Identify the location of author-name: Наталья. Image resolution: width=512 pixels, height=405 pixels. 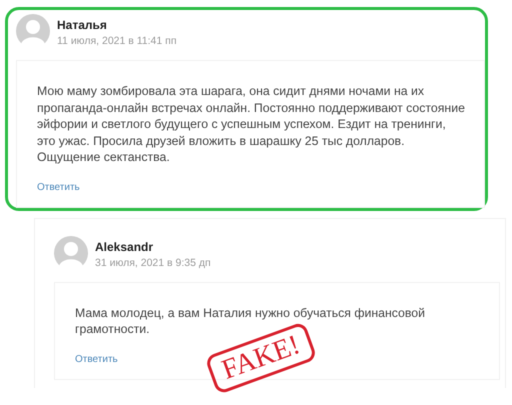
(82, 25).